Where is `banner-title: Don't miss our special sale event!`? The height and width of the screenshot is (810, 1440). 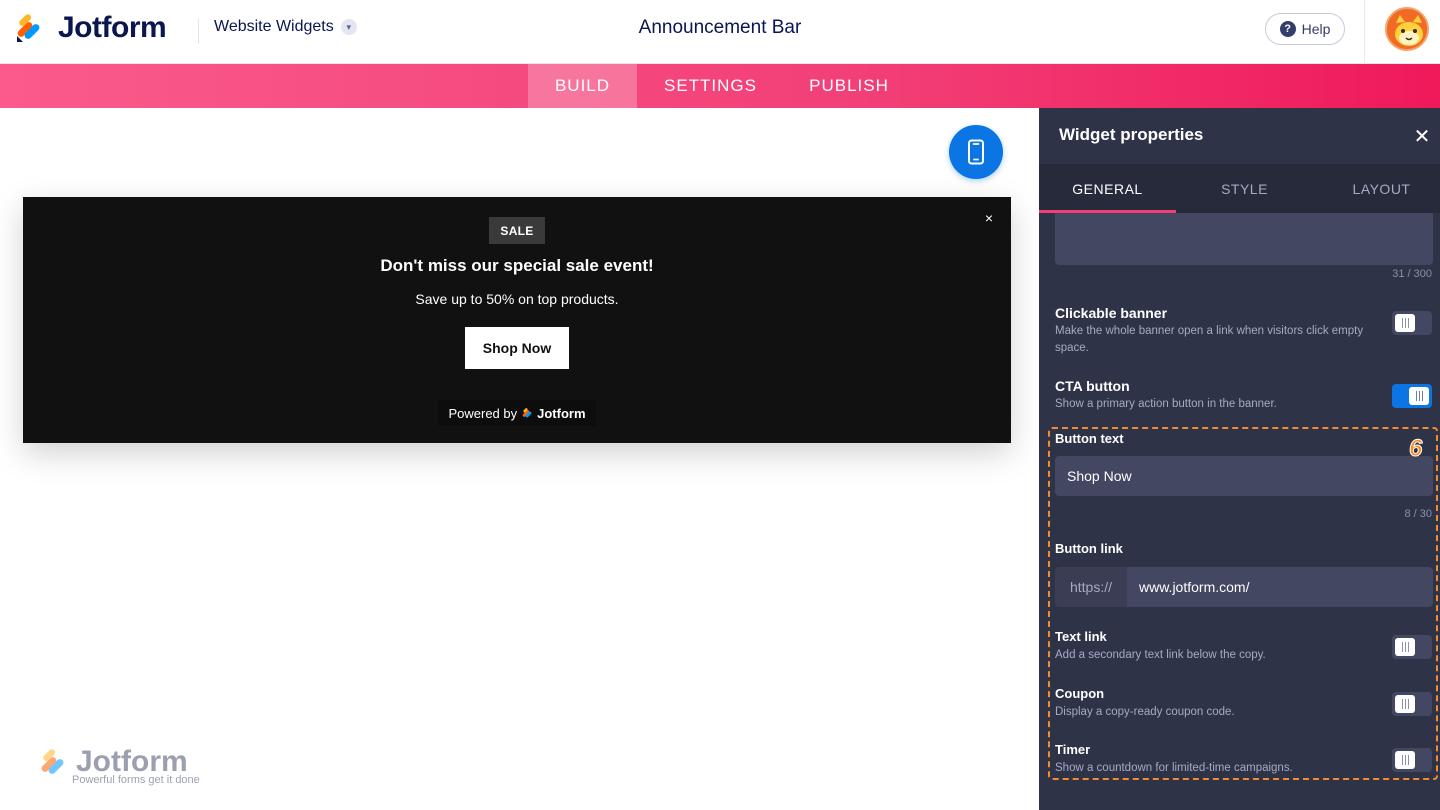 banner-title: Don't miss our special sale event! is located at coordinates (517, 265).